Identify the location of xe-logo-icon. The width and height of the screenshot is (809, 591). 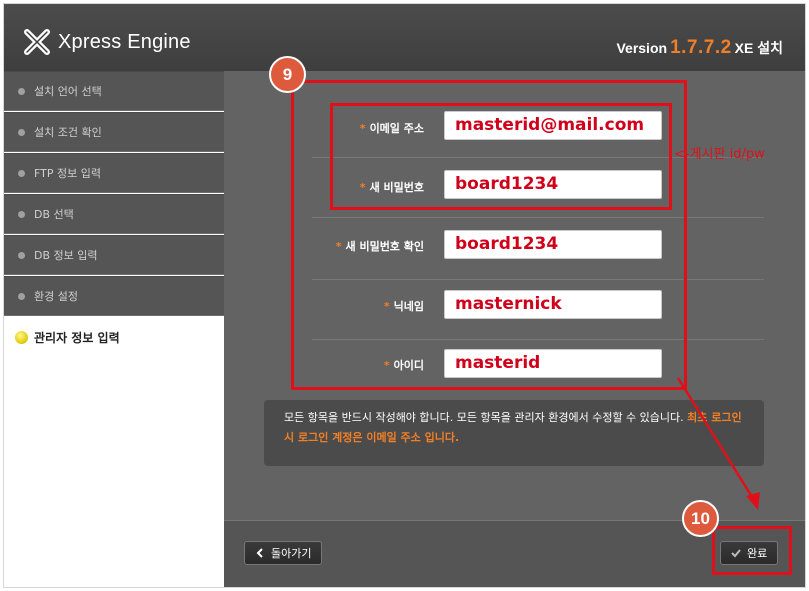
(37, 42).